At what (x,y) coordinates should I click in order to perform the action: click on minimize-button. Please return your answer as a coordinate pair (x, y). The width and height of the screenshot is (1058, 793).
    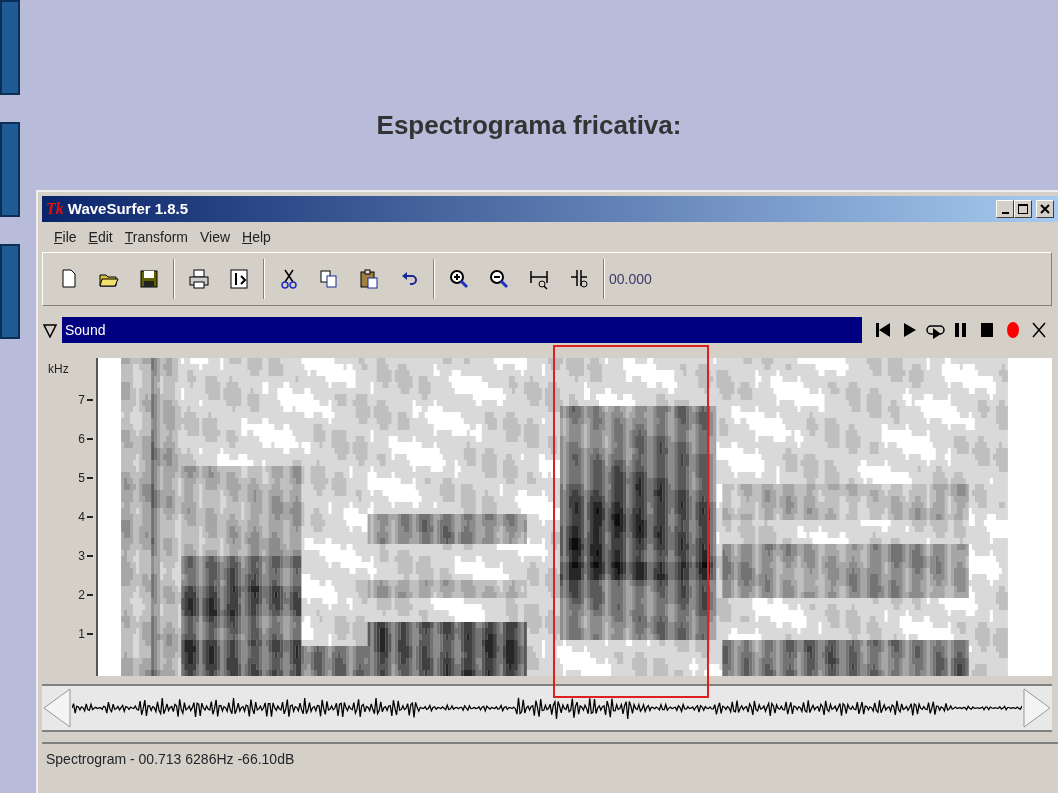
    Looking at the image, I should click on (1005, 209).